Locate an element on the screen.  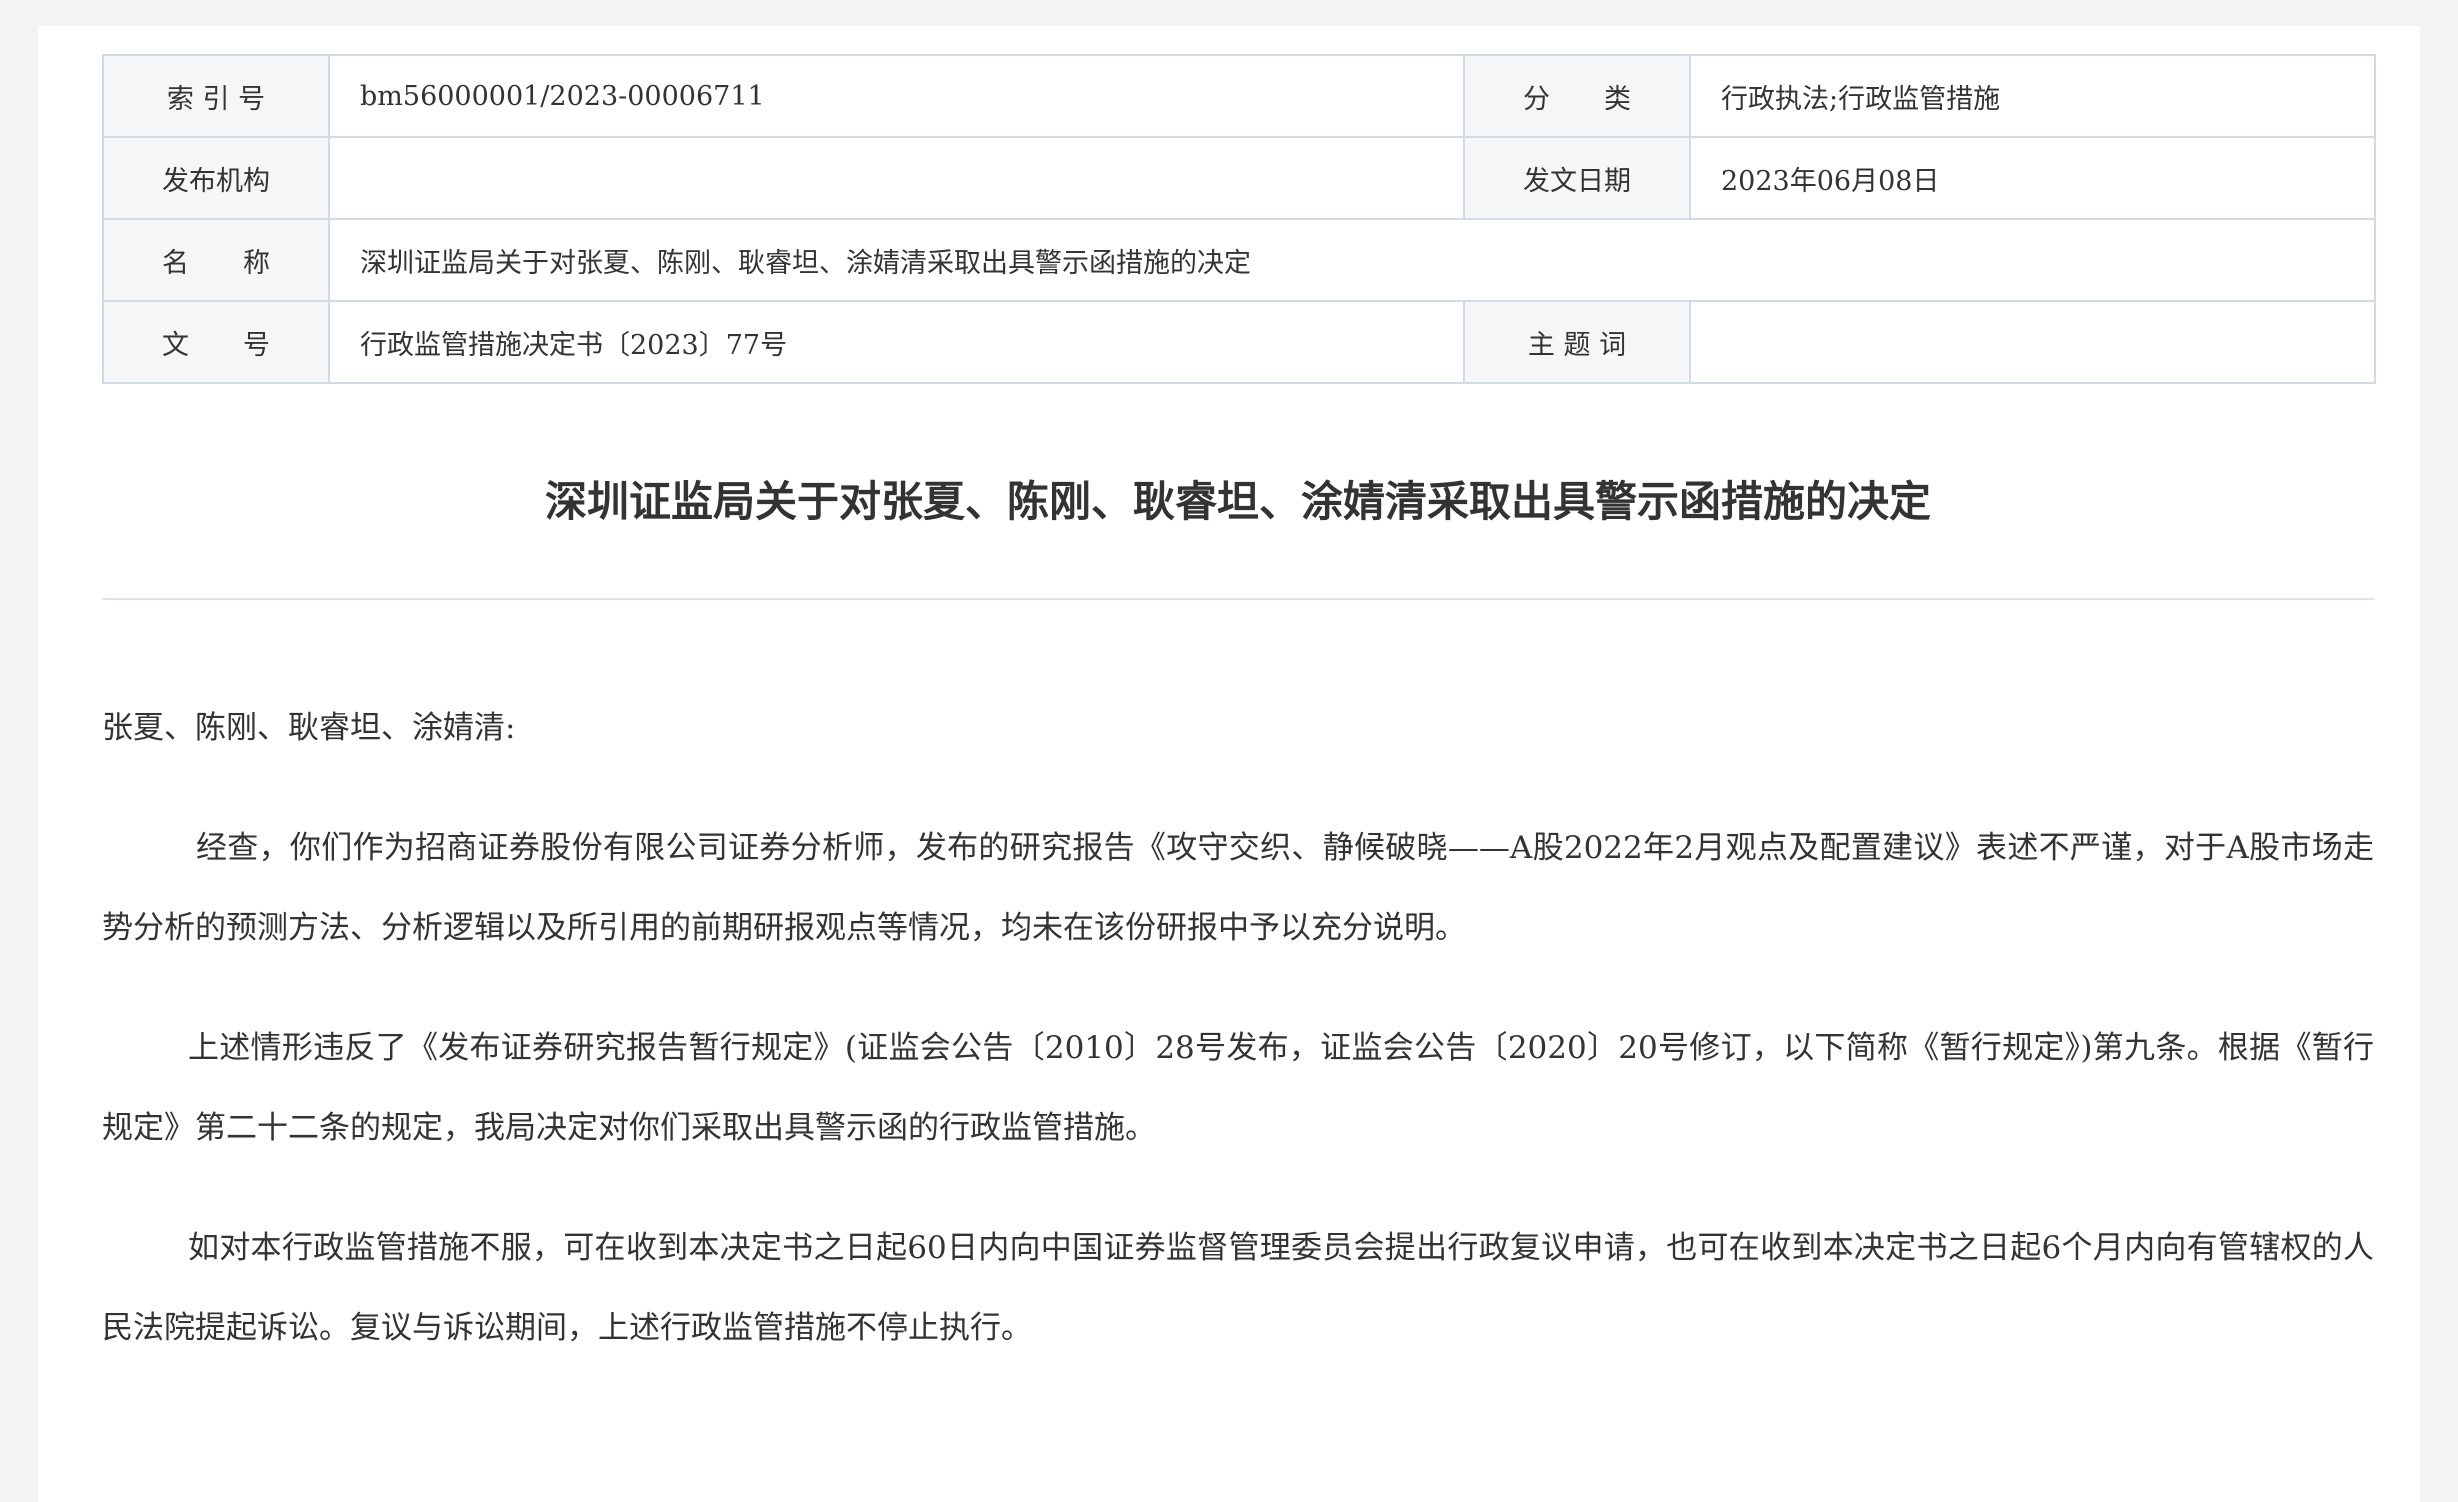
index-label: 索 引 号 is located at coordinates (216, 96).